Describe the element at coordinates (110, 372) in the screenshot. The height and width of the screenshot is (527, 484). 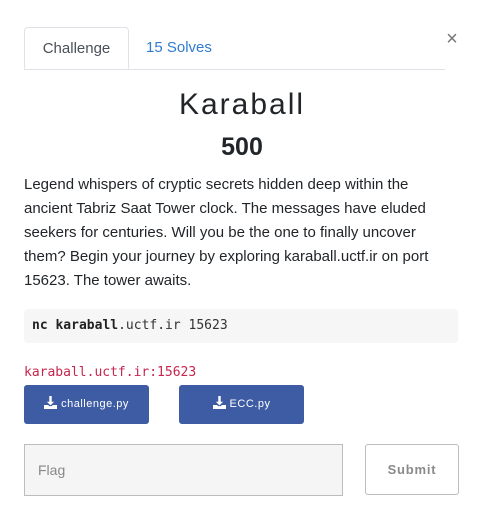
I see `connection-info: karaball.uctf.ir:15623` at that location.